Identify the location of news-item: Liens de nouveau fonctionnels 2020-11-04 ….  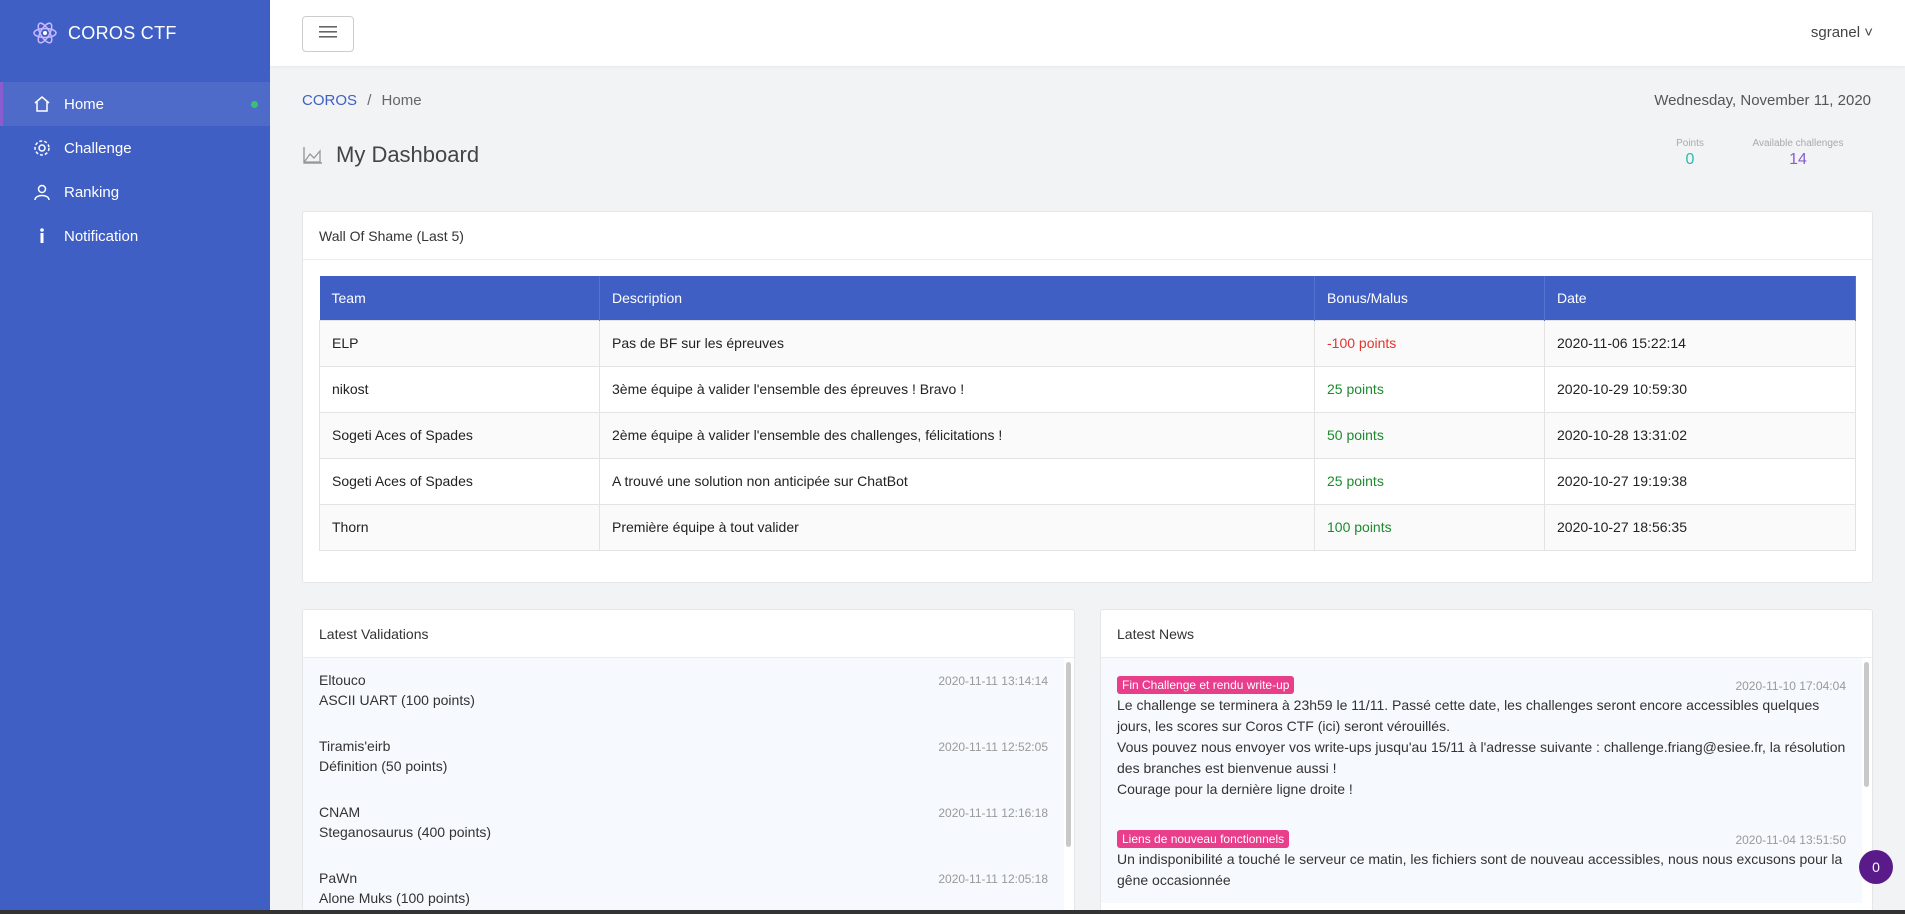
(1481, 857).